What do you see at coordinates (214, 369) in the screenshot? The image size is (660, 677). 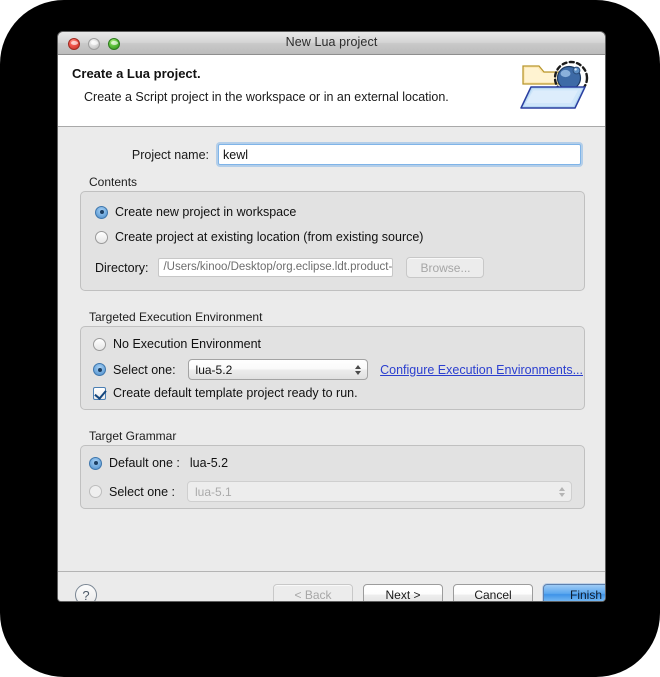 I see `execution-environment-select-value: lua-5.2` at bounding box center [214, 369].